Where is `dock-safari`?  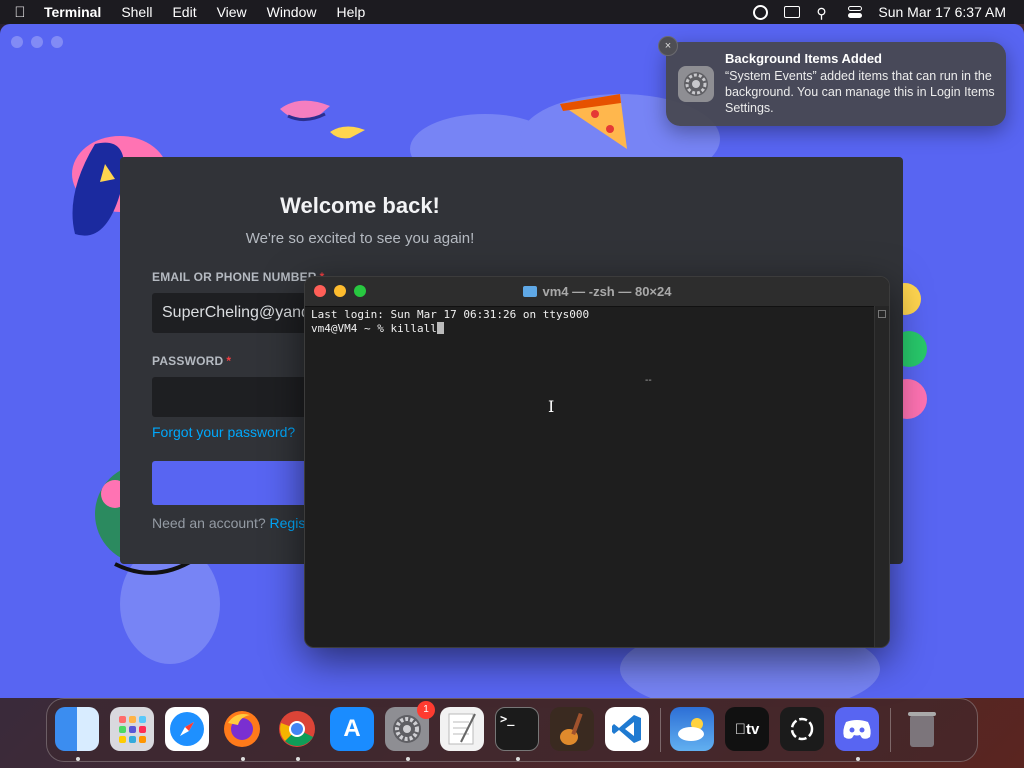 dock-safari is located at coordinates (188, 730).